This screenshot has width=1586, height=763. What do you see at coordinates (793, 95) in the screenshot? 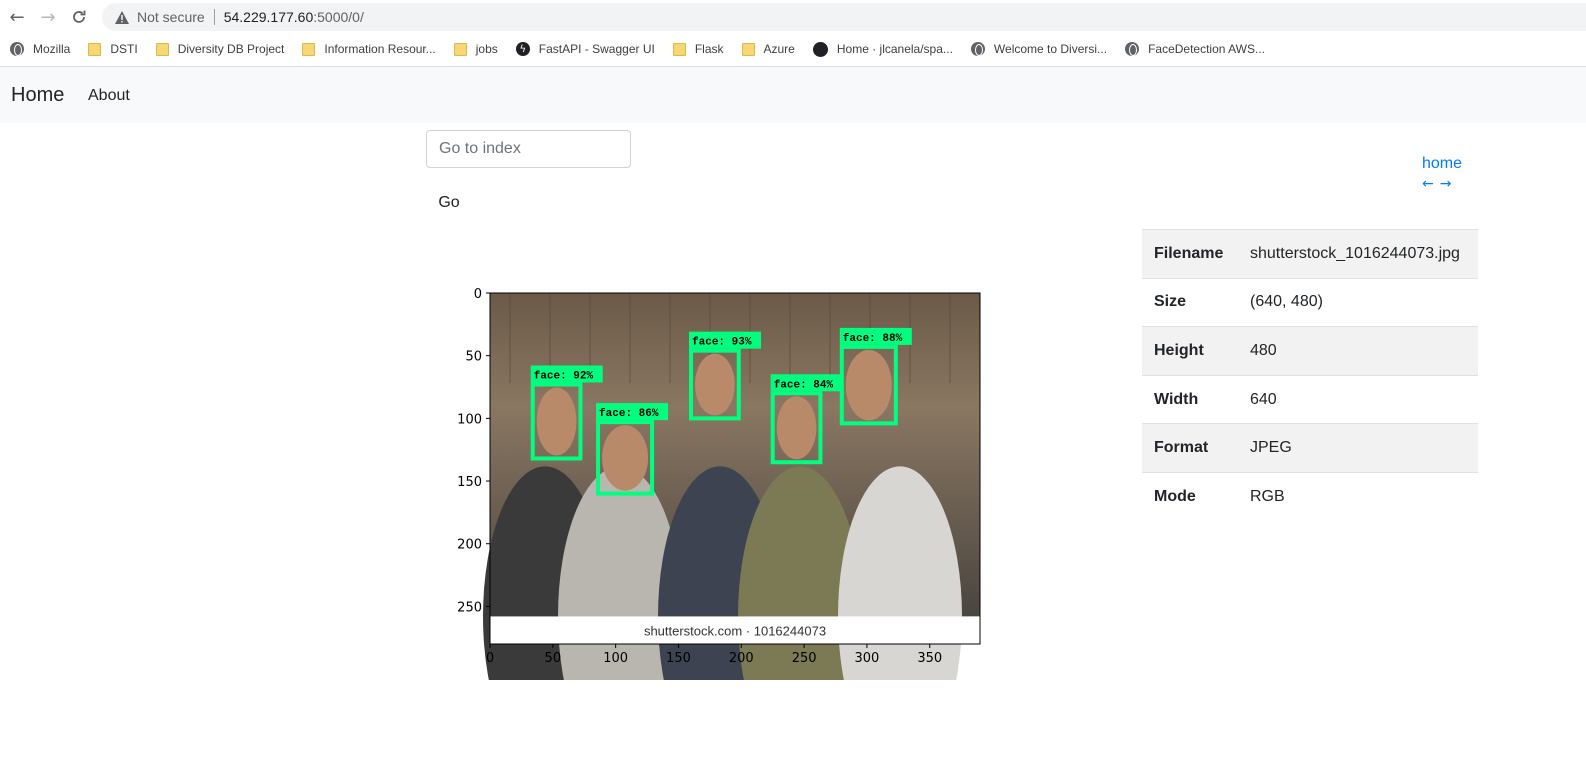
I see `navbar: Home About` at bounding box center [793, 95].